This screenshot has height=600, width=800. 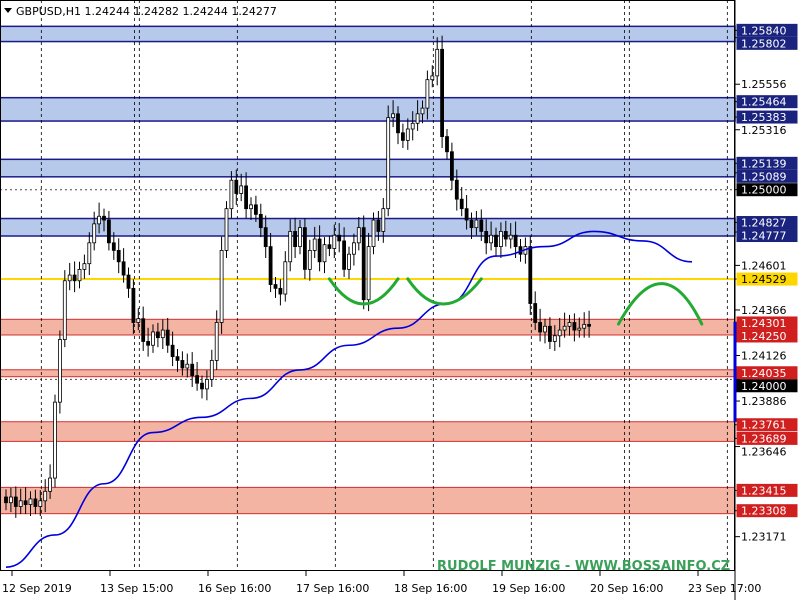 What do you see at coordinates (430, 588) in the screenshot?
I see `time-label: 18 Sep 16:00` at bounding box center [430, 588].